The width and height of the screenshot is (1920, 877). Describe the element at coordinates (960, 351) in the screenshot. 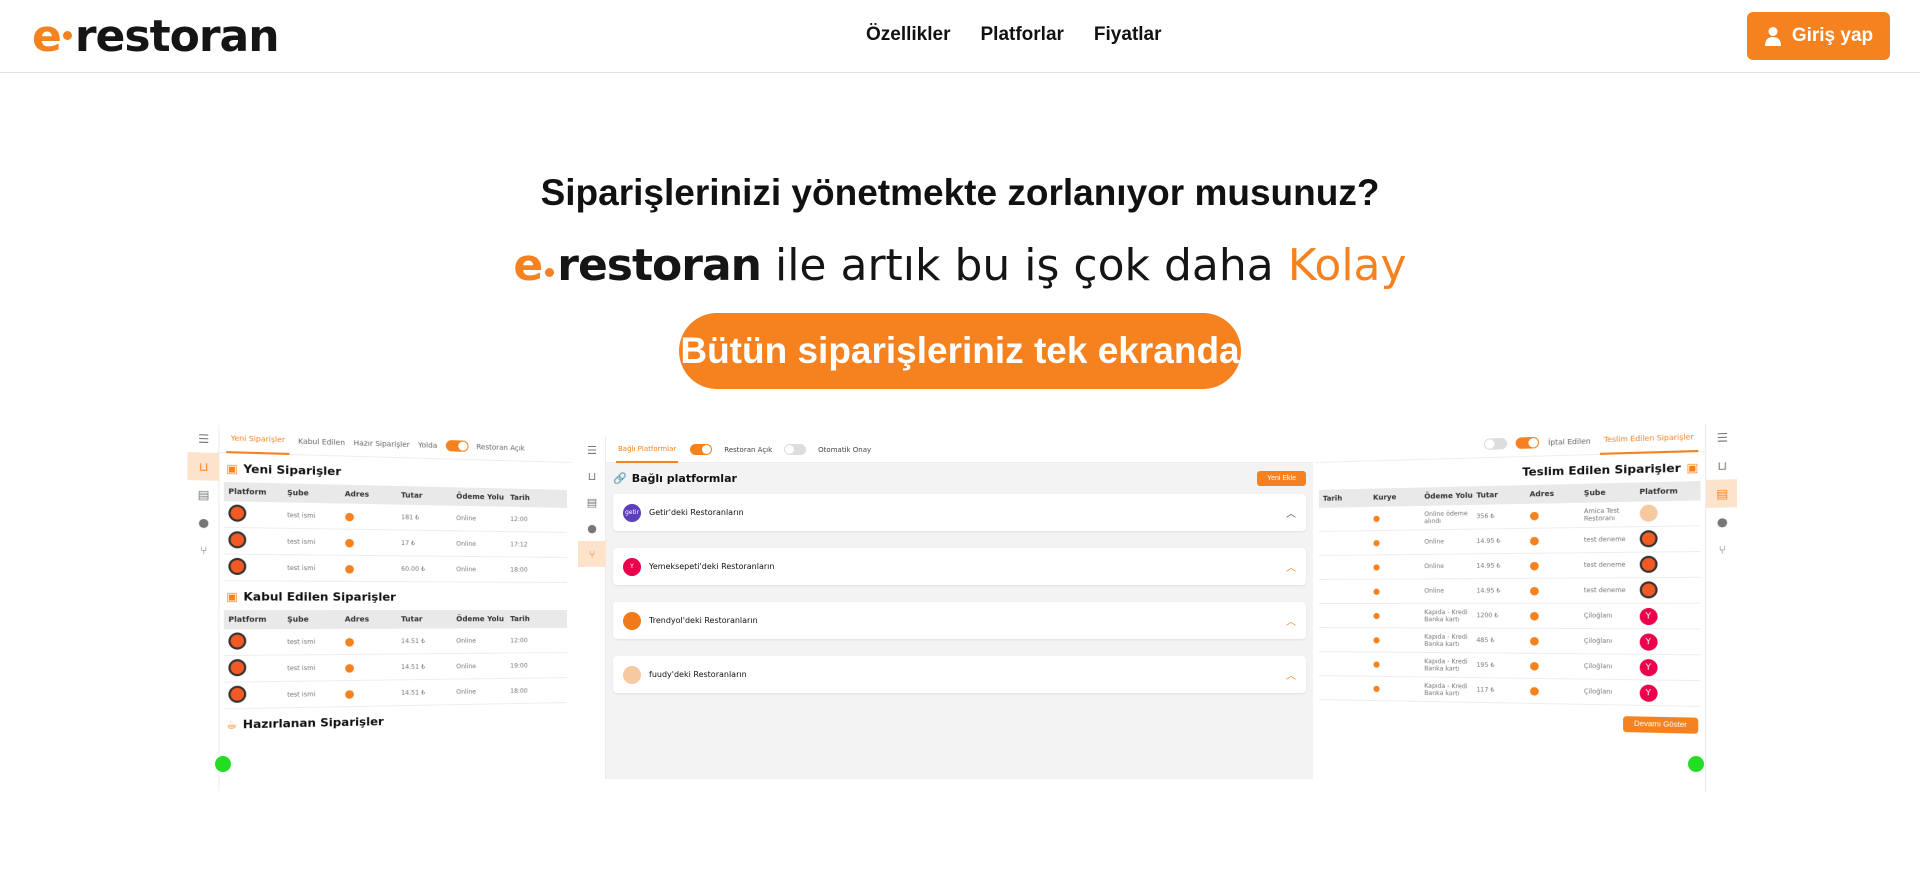

I see `hero-pill-badge: Bütün siparişleriniz tek ekranda` at that location.